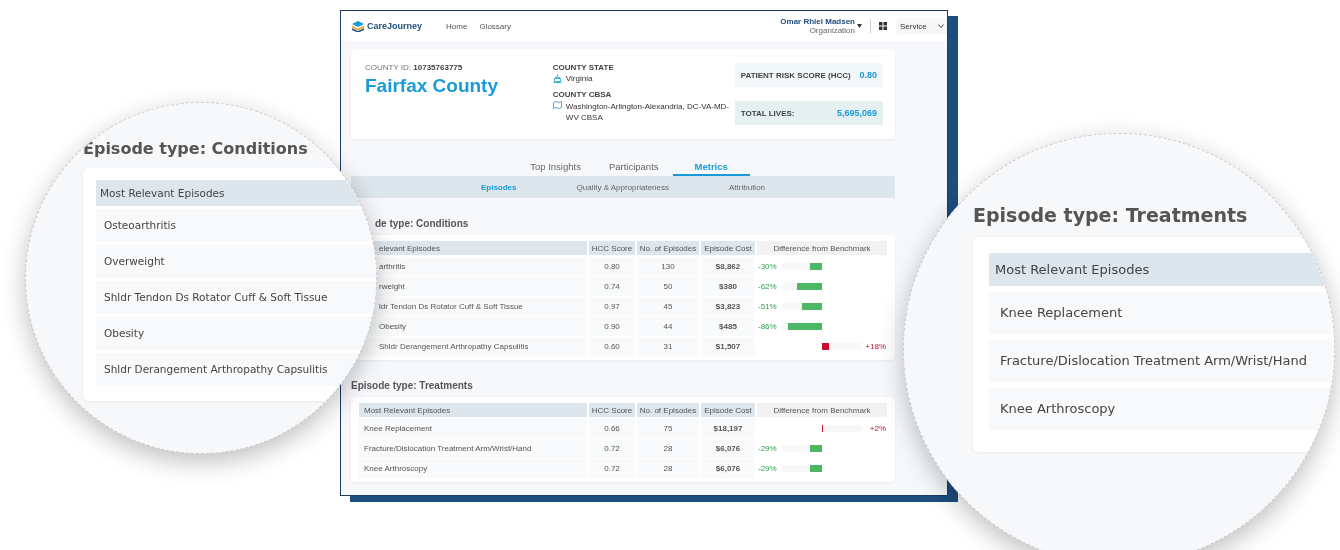 This screenshot has width=1340, height=550. What do you see at coordinates (767, 113) in the screenshot?
I see `stat-label: TOTAL LIVES:` at bounding box center [767, 113].